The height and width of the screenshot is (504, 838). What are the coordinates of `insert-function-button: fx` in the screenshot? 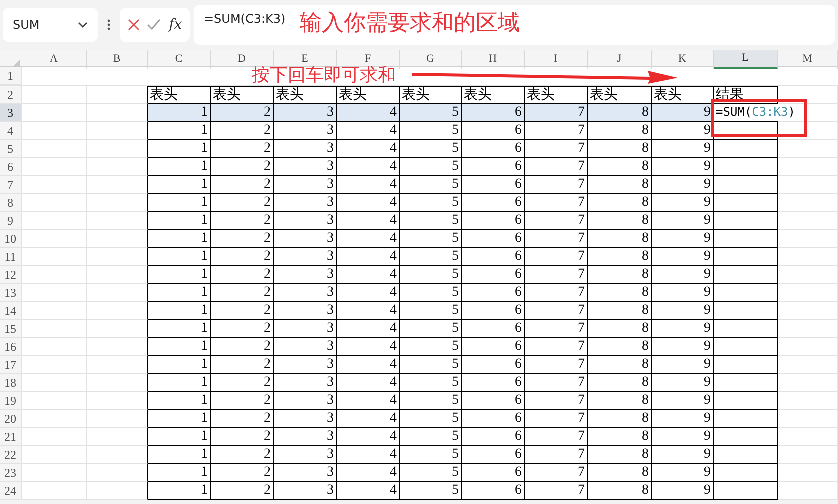 It's located at (175, 25).